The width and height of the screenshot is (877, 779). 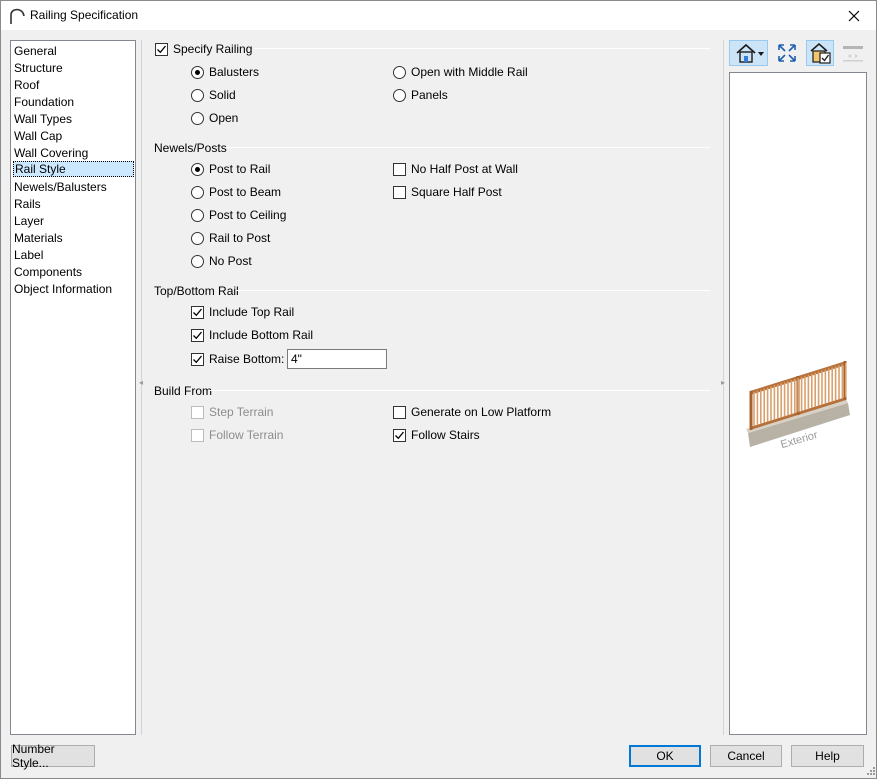 I want to click on radio-balusters-label: Balusters, so click(x=234, y=72).